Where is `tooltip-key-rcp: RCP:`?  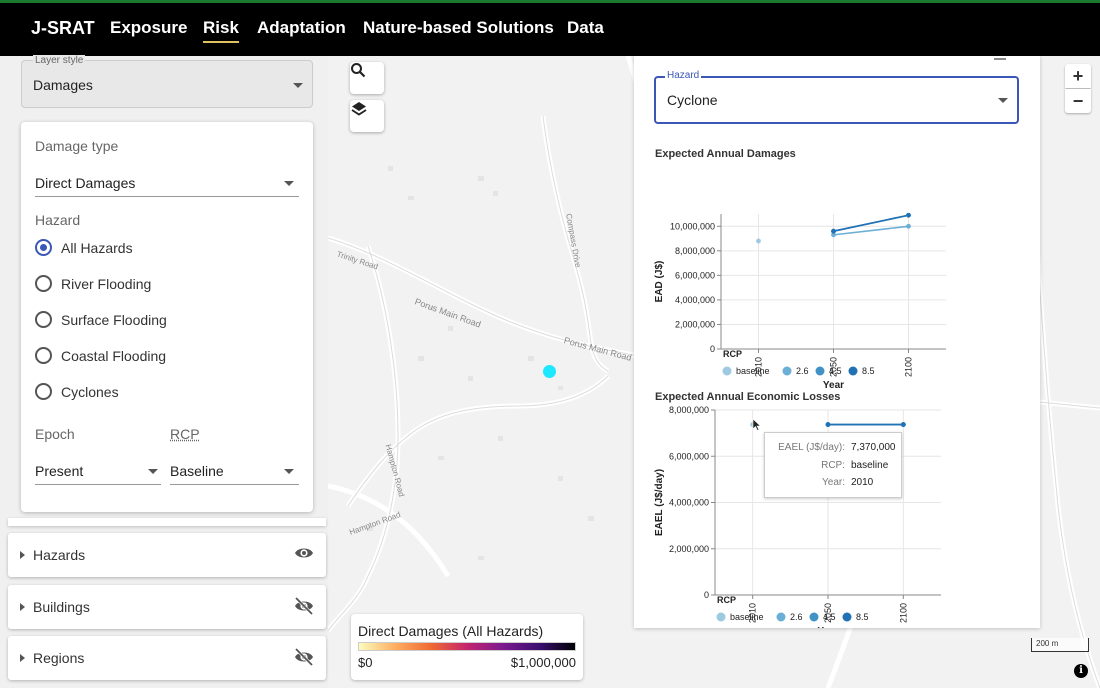
tooltip-key-rcp: RCP: is located at coordinates (833, 465).